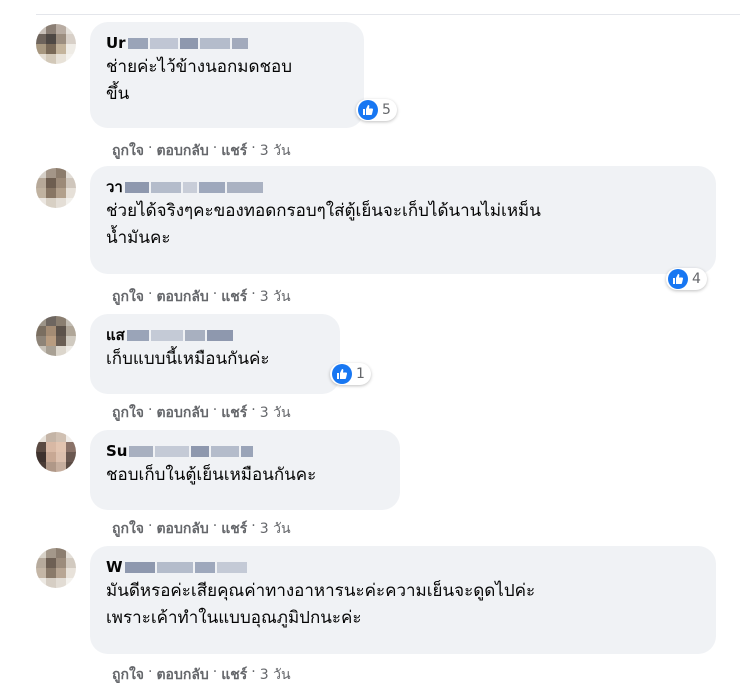  I want to click on commenter-name: วา, so click(404, 187).